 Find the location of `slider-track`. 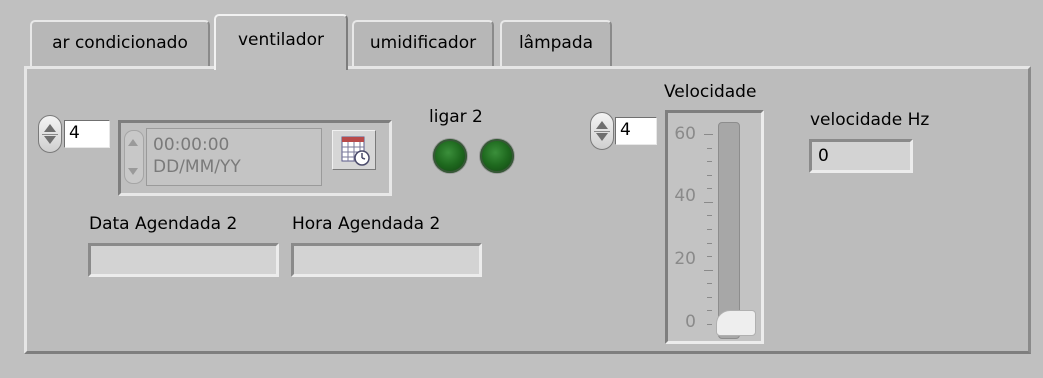

slider-track is located at coordinates (729, 230).